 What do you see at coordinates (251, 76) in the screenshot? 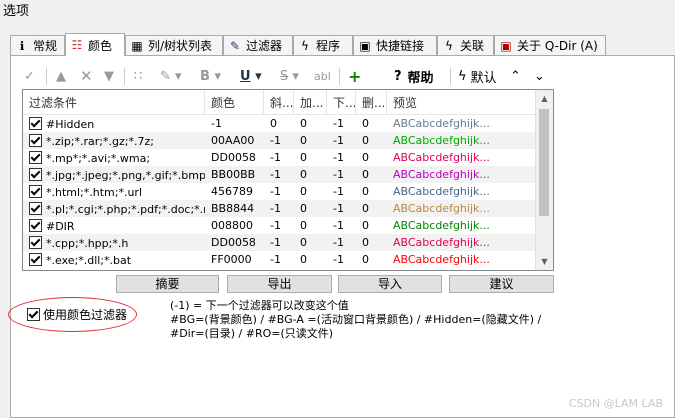
I see `underline-button: U ▾` at bounding box center [251, 76].